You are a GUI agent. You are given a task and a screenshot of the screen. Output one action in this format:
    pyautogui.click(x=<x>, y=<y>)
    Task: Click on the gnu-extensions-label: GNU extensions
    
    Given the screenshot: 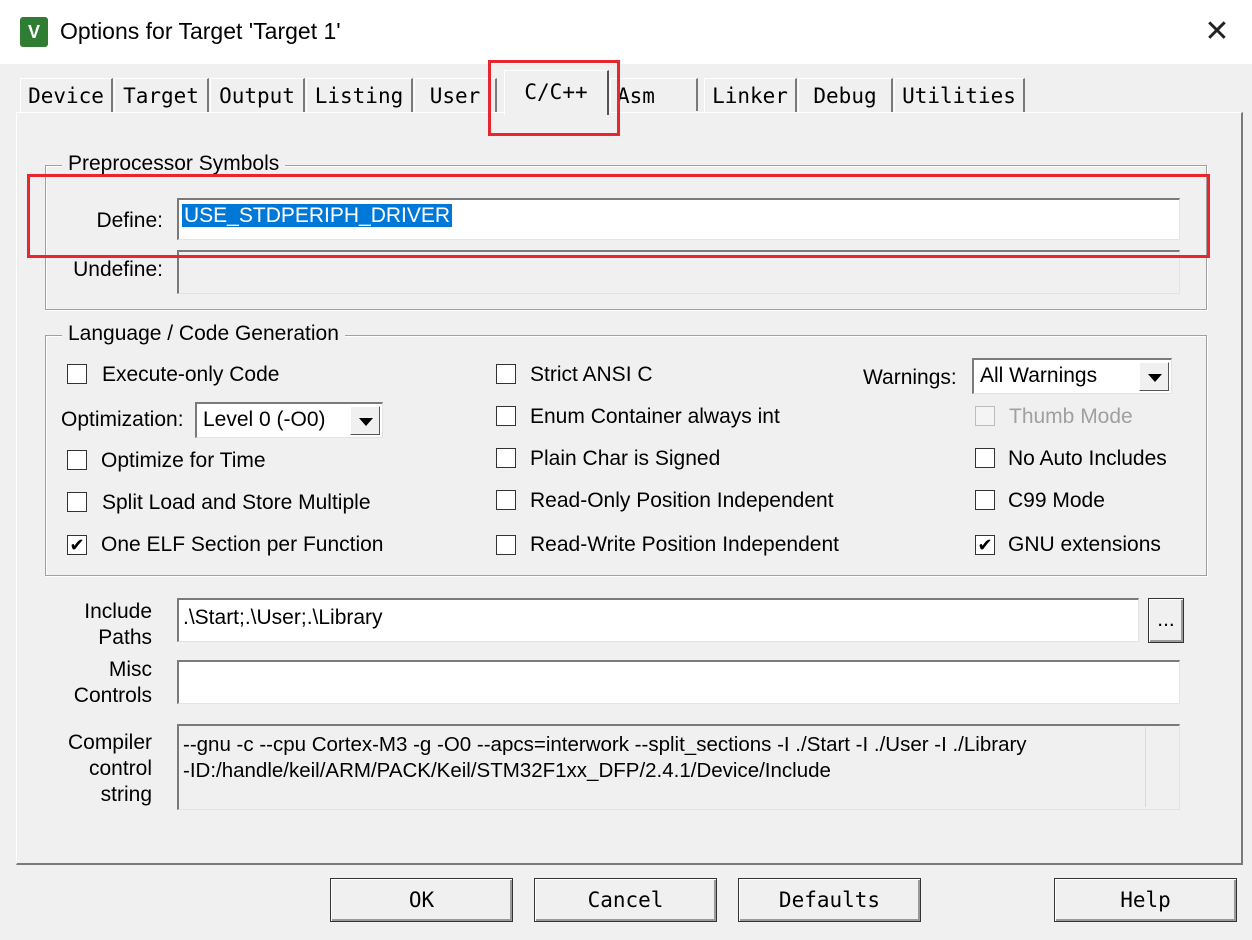 What is the action you would take?
    pyautogui.click(x=1084, y=544)
    